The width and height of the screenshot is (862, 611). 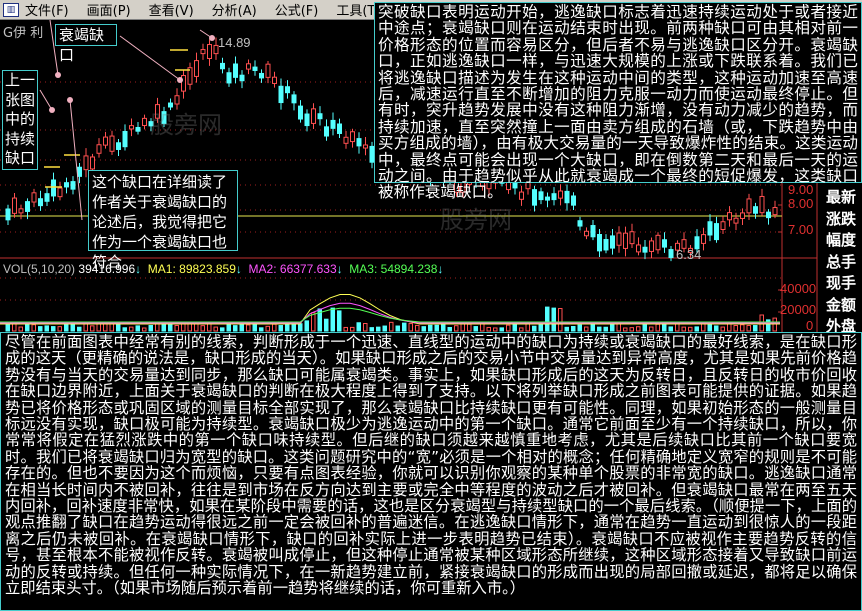 What do you see at coordinates (186, 125) in the screenshot?
I see `watermark: 股旁网` at bounding box center [186, 125].